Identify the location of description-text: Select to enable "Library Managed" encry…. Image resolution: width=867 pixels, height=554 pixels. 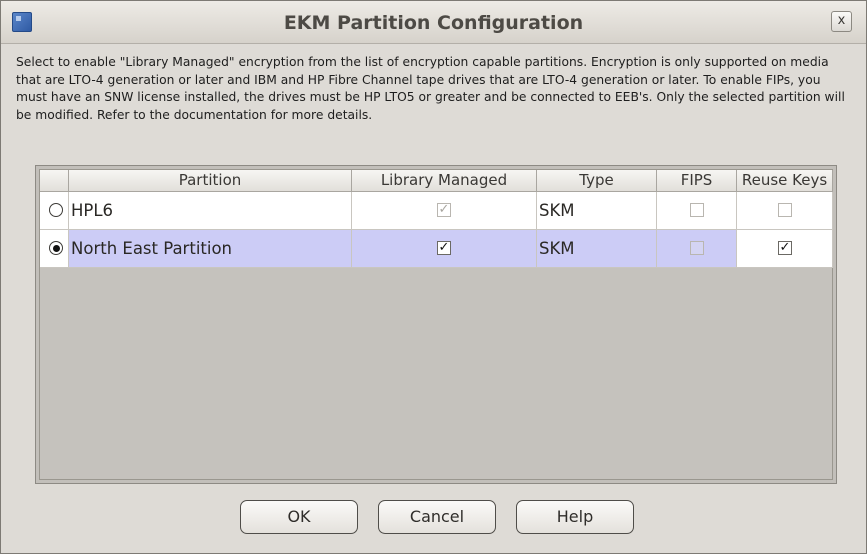
(430, 88).